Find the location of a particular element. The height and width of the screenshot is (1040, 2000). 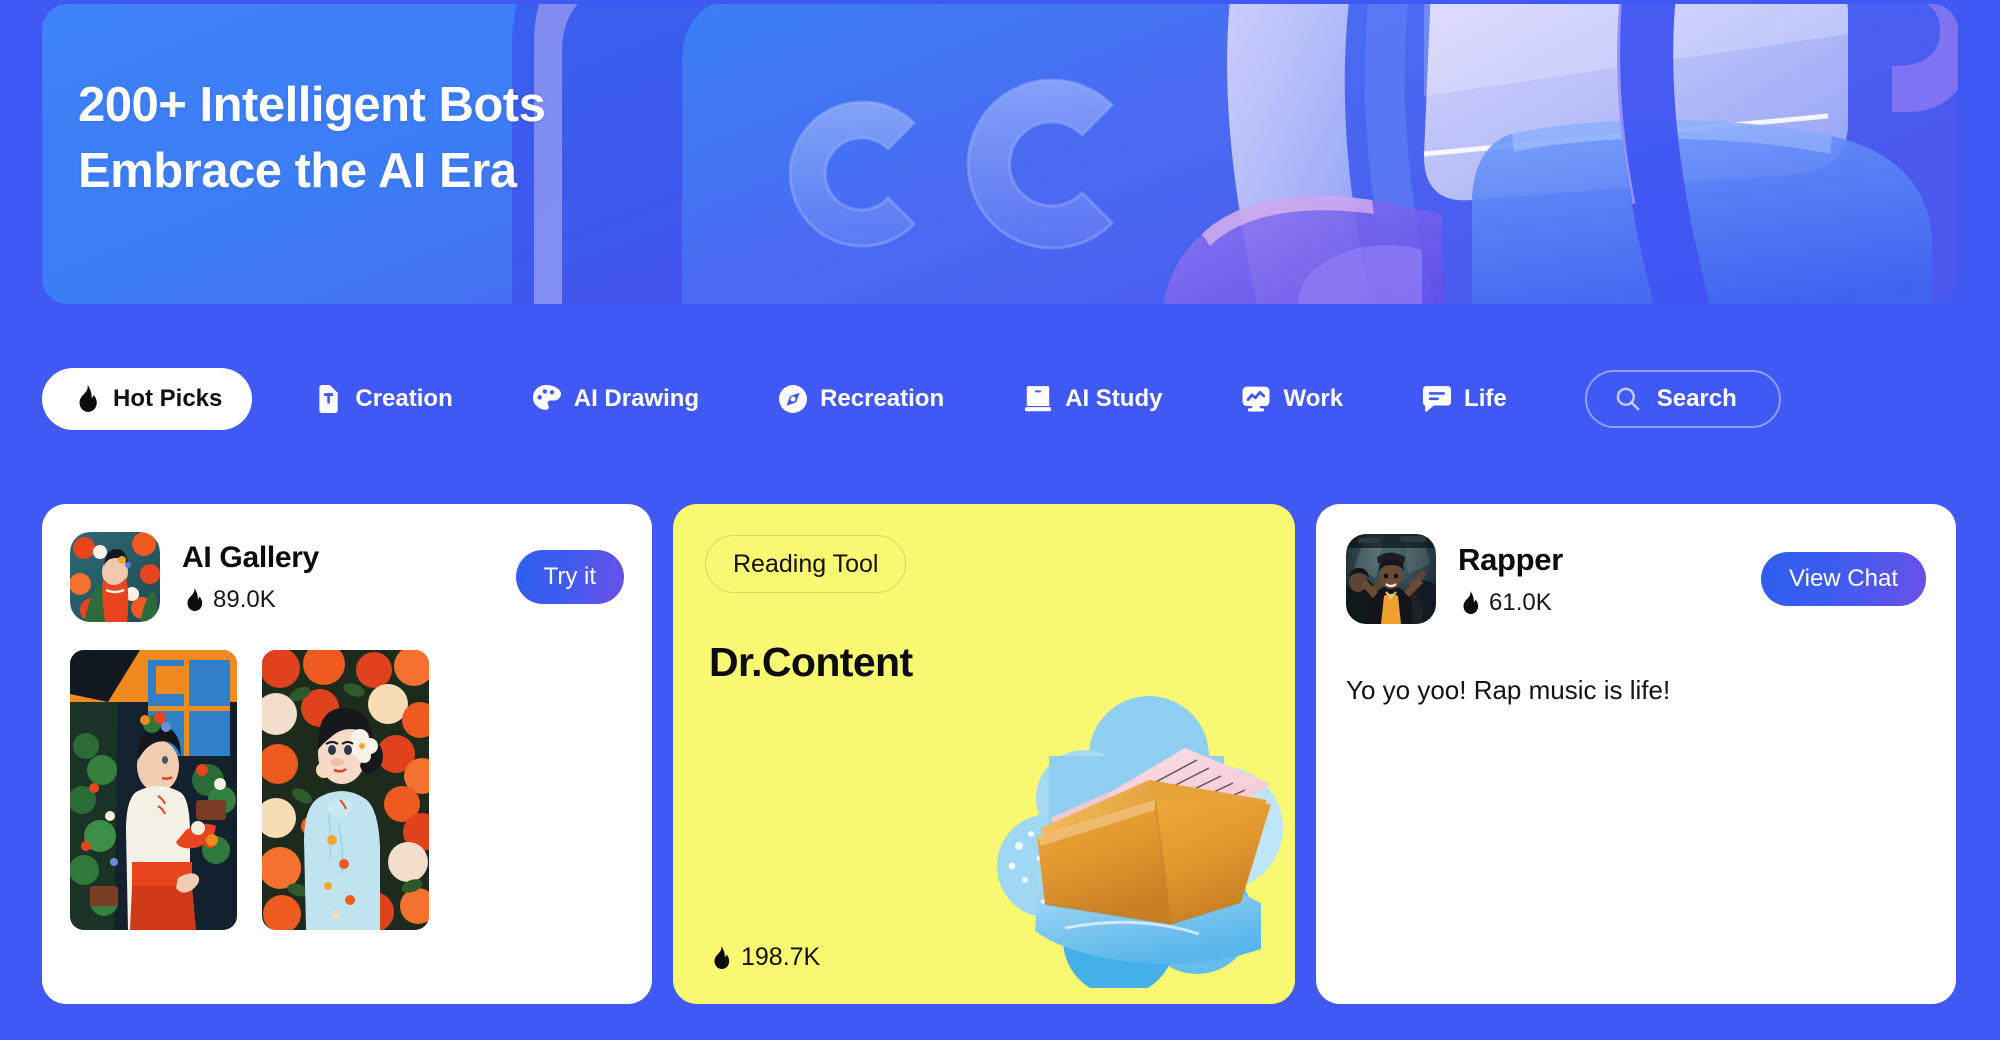

popularity-stat: 198.7K is located at coordinates (764, 957).